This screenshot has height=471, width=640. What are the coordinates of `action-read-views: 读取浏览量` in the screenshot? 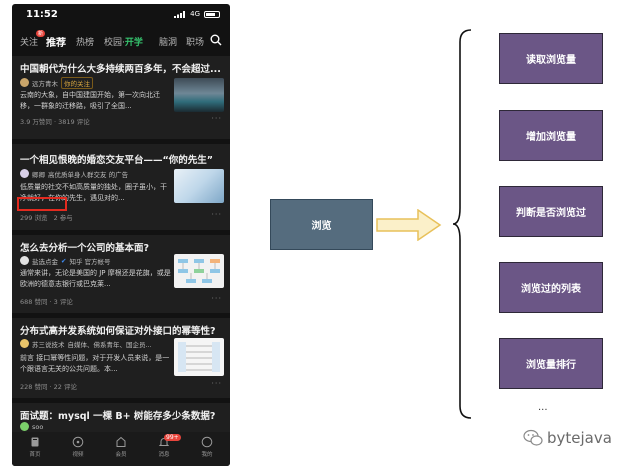 It's located at (551, 58).